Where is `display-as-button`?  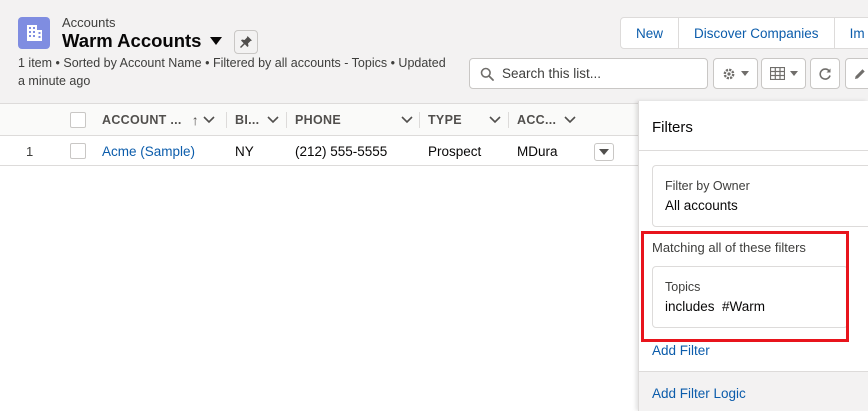
display-as-button is located at coordinates (783, 73).